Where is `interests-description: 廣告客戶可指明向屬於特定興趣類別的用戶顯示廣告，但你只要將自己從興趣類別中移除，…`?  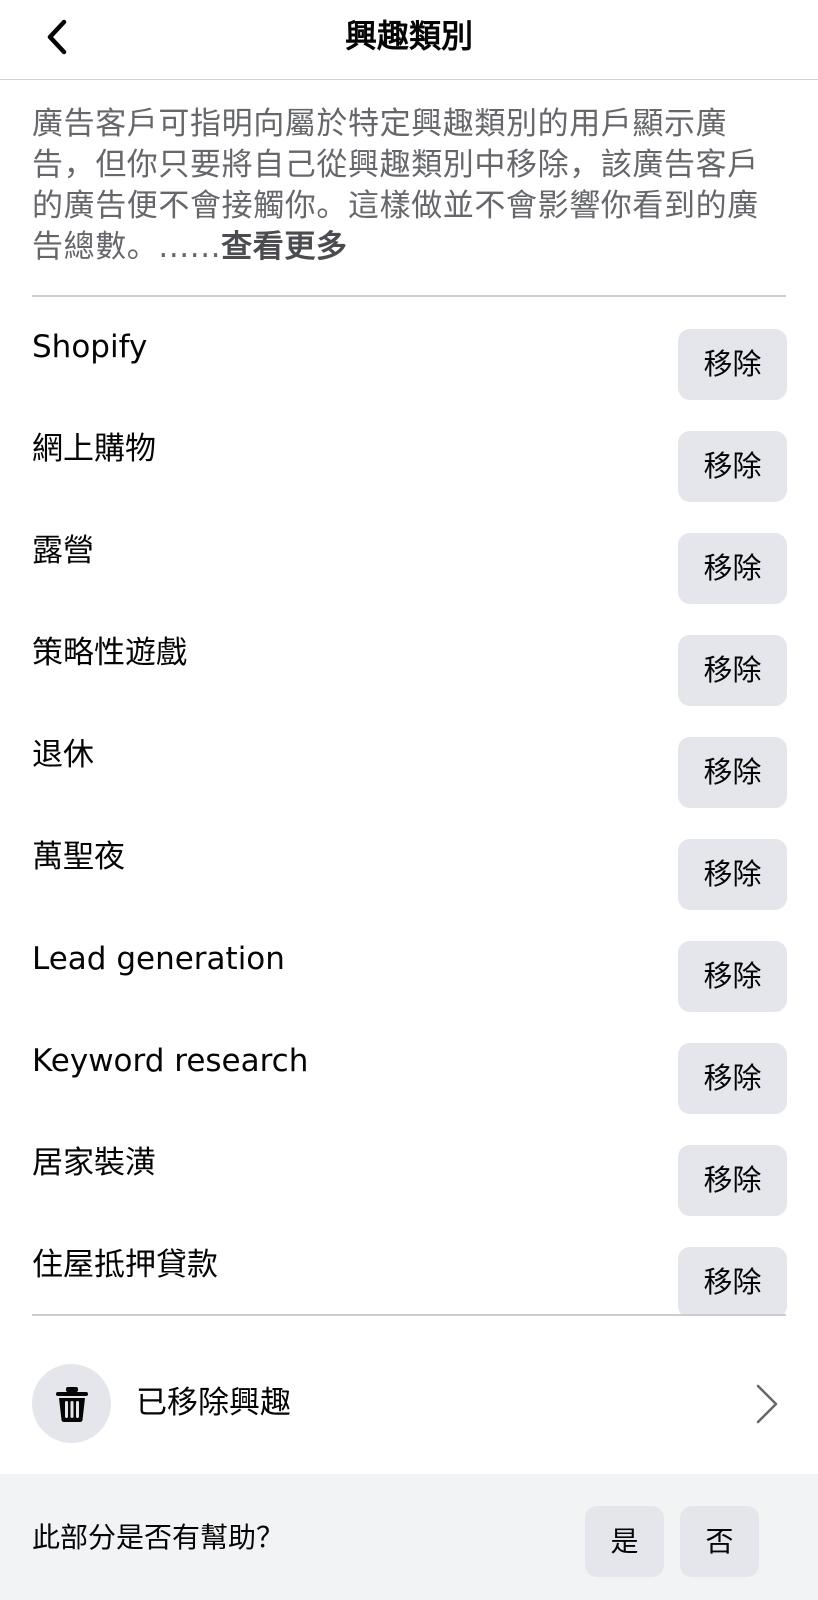
interests-description: 廣告客戶可指明向屬於特定興趣類別的用戶顯示廣告，但你只要將自己從興趣類別中移除，… is located at coordinates (409, 186).